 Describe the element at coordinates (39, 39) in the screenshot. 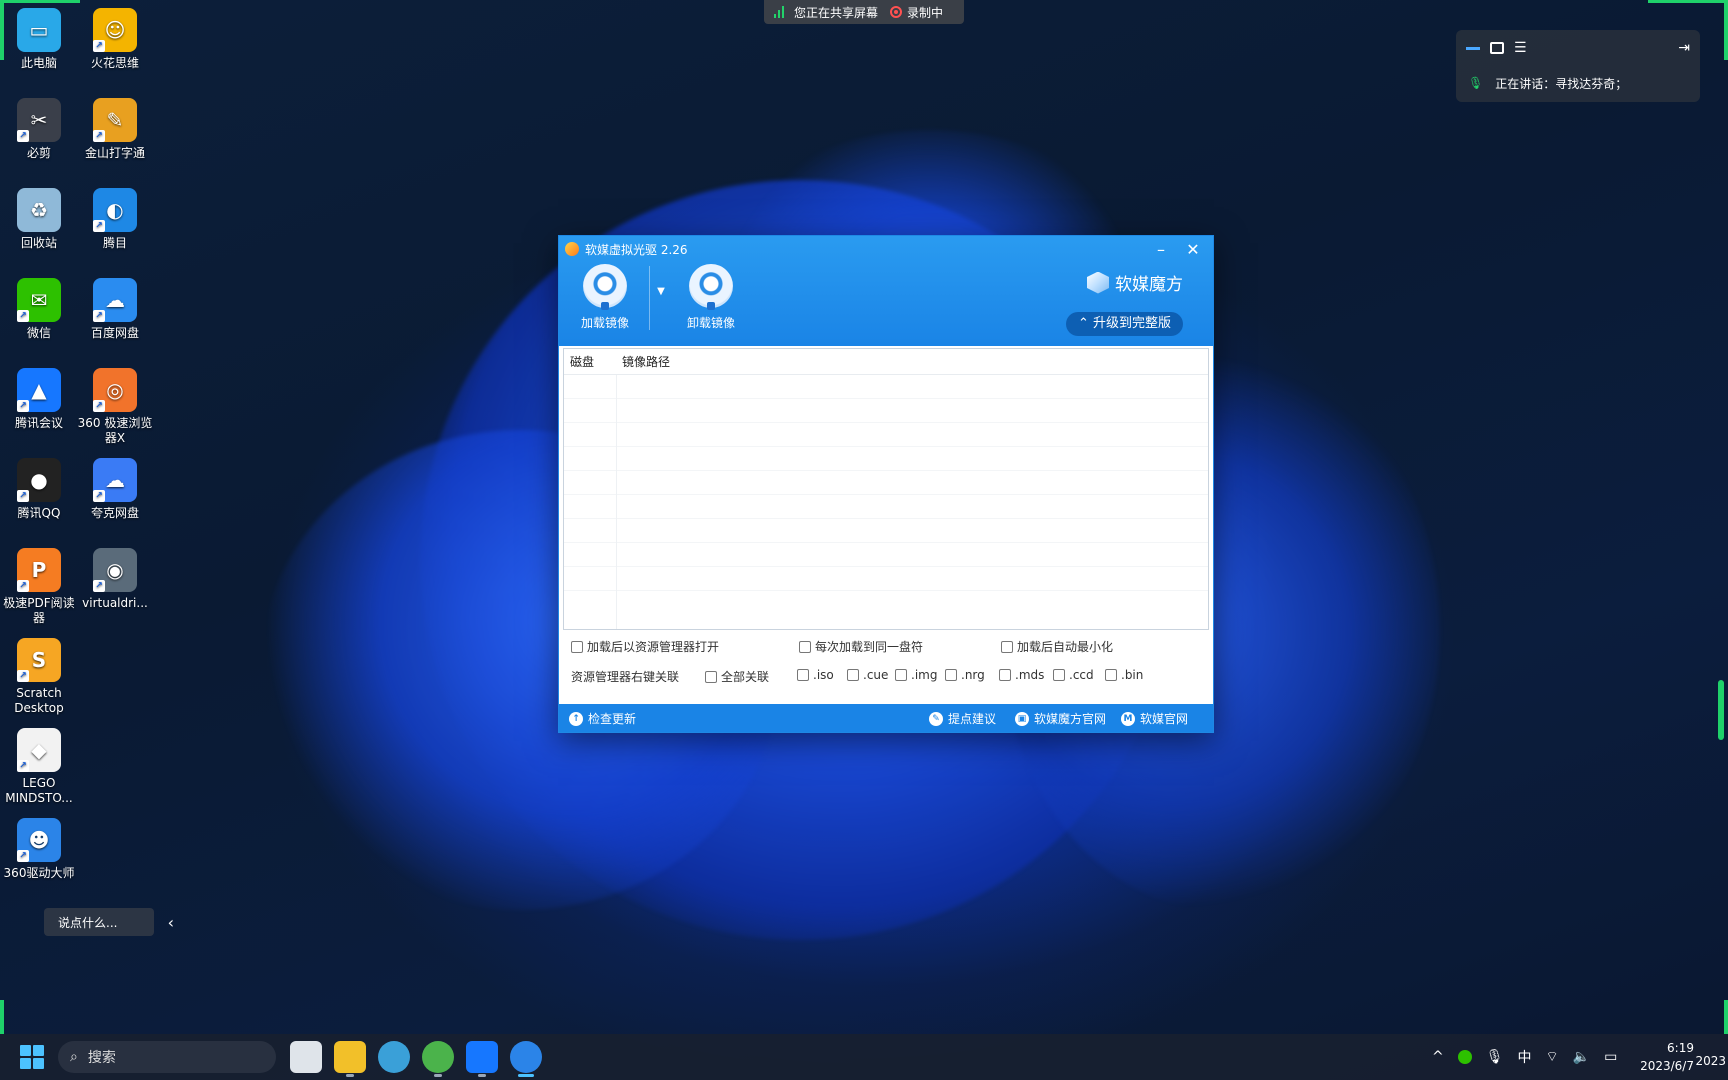

I see `desktop-icon-this-pc: ▭ 此电脑` at that location.